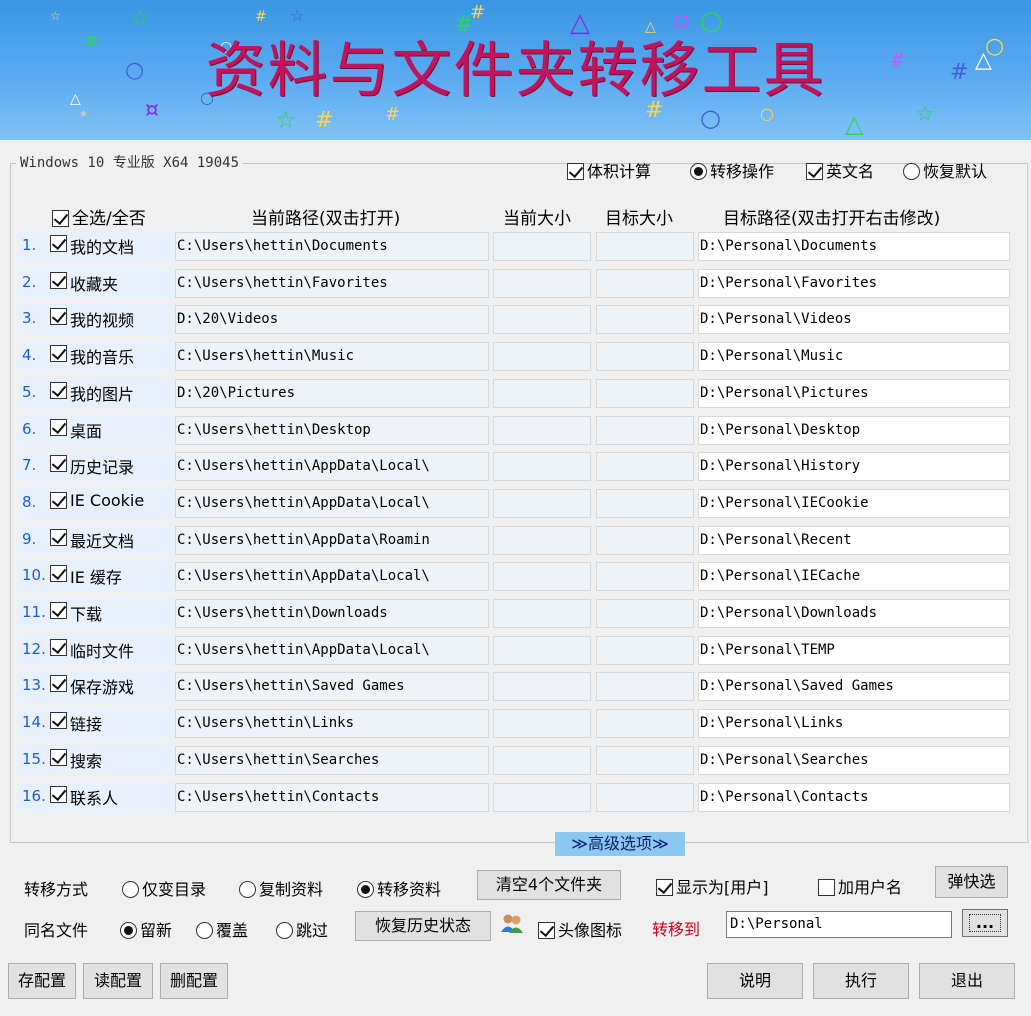 The width and height of the screenshot is (1031, 1016). I want to click on only-change-dir-option: 仅变目录, so click(164, 888).